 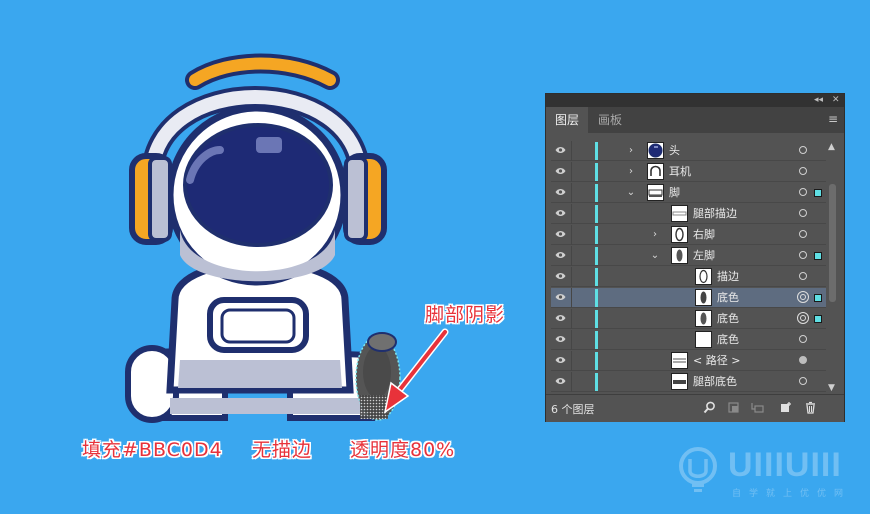 What do you see at coordinates (728, 277) in the screenshot?
I see `layer-name: 描边` at bounding box center [728, 277].